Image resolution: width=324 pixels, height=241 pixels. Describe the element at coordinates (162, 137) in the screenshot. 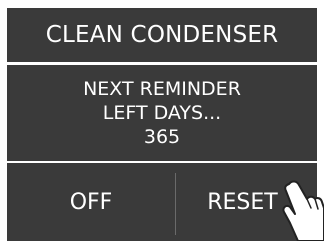

I see `days-remaining-value: 365` at that location.